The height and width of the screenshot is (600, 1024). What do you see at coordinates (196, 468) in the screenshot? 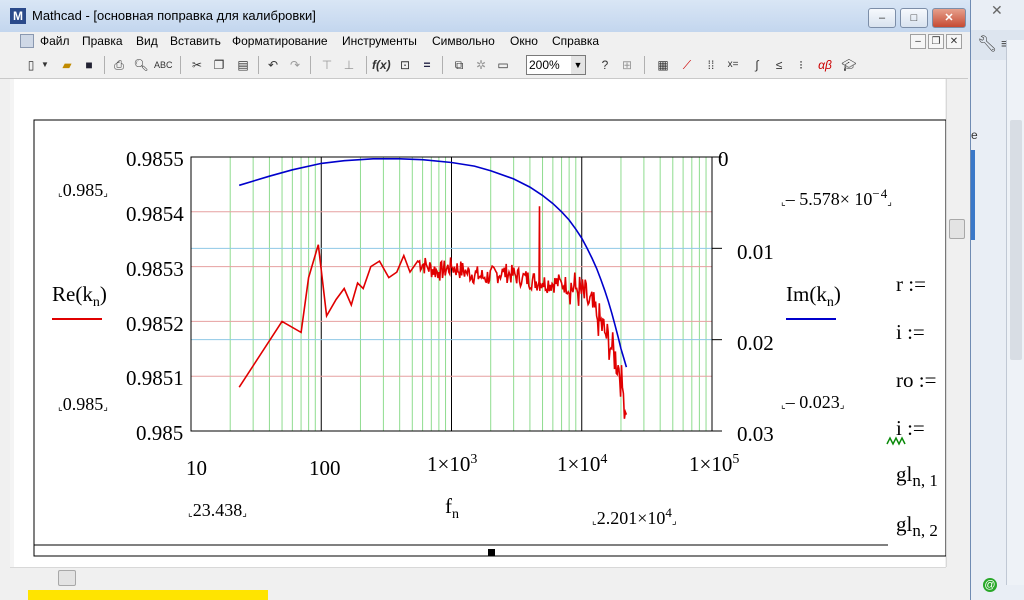
I see `x-tick-label: 10` at bounding box center [196, 468].